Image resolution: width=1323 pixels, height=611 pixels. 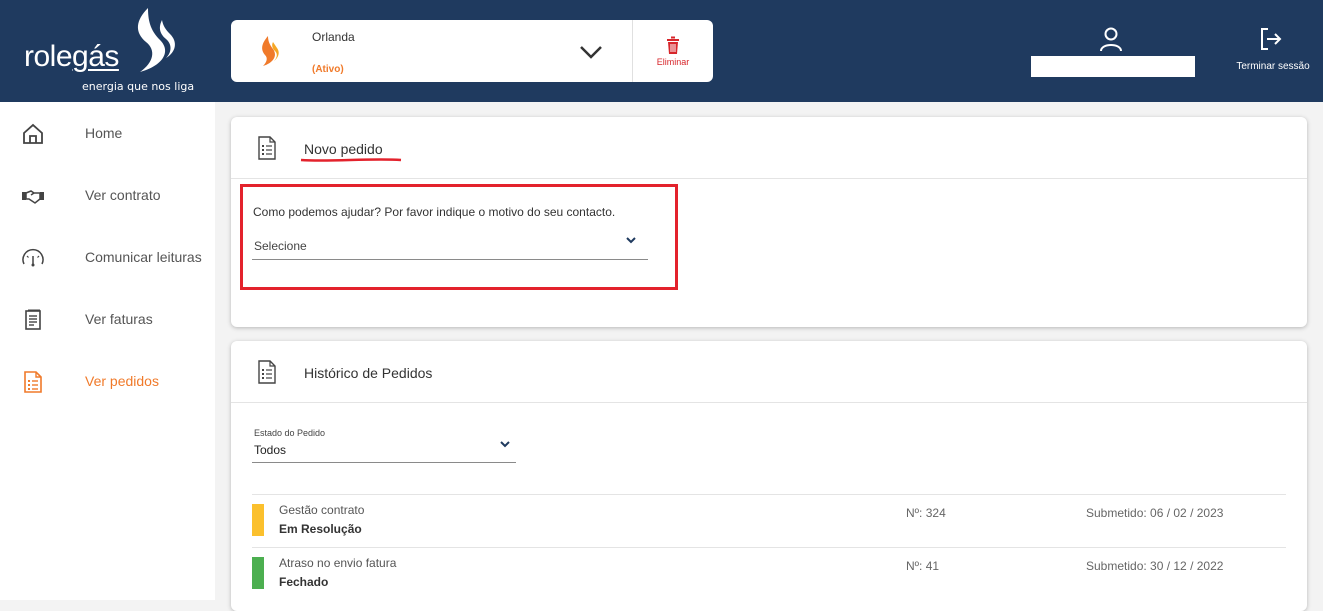 I want to click on request-status: Em Resolução, so click(x=320, y=529).